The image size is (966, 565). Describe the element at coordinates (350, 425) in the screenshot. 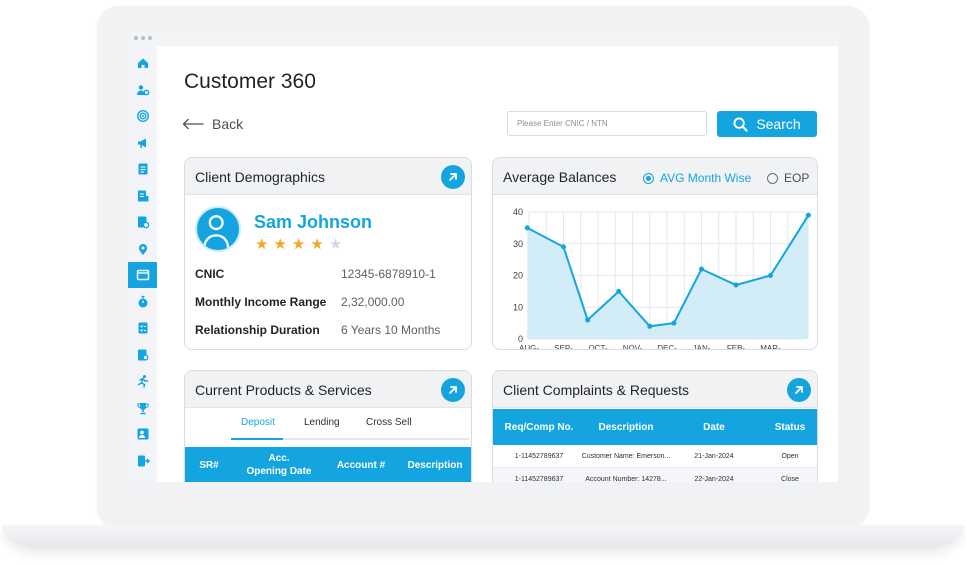

I see `product-tabs: Deposit Lending Cross Sell` at that location.